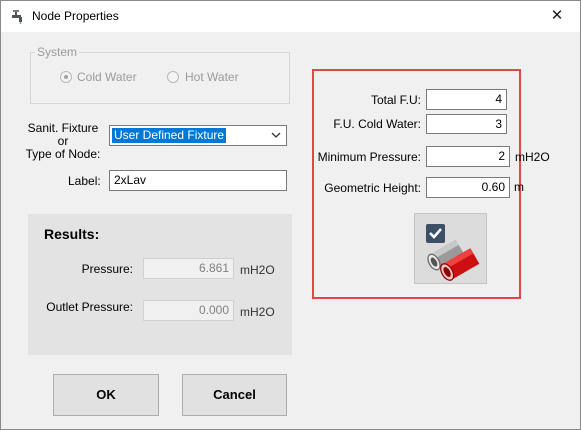 Image resolution: width=581 pixels, height=430 pixels. I want to click on geometric-height-input: 0.60, so click(468, 187).